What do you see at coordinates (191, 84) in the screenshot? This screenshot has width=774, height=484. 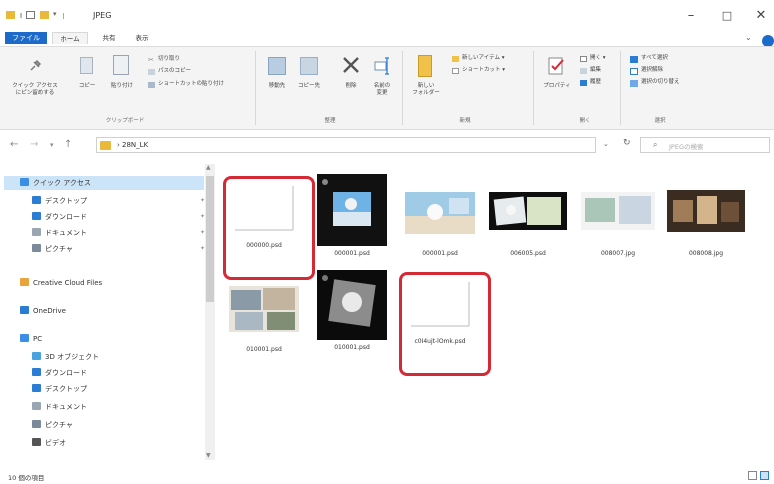 I see `paste-shortcut-button: ショートカットの貼り付け` at bounding box center [191, 84].